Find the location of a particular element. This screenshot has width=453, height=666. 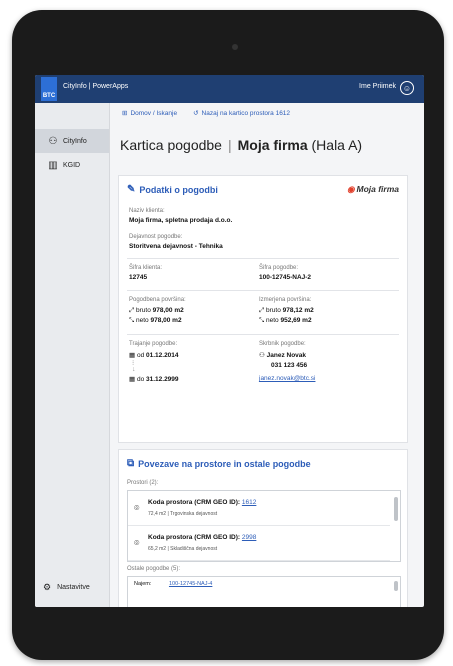

contracted-net-row: ⤡ neto 978,00 m2 is located at coordinates (155, 321).